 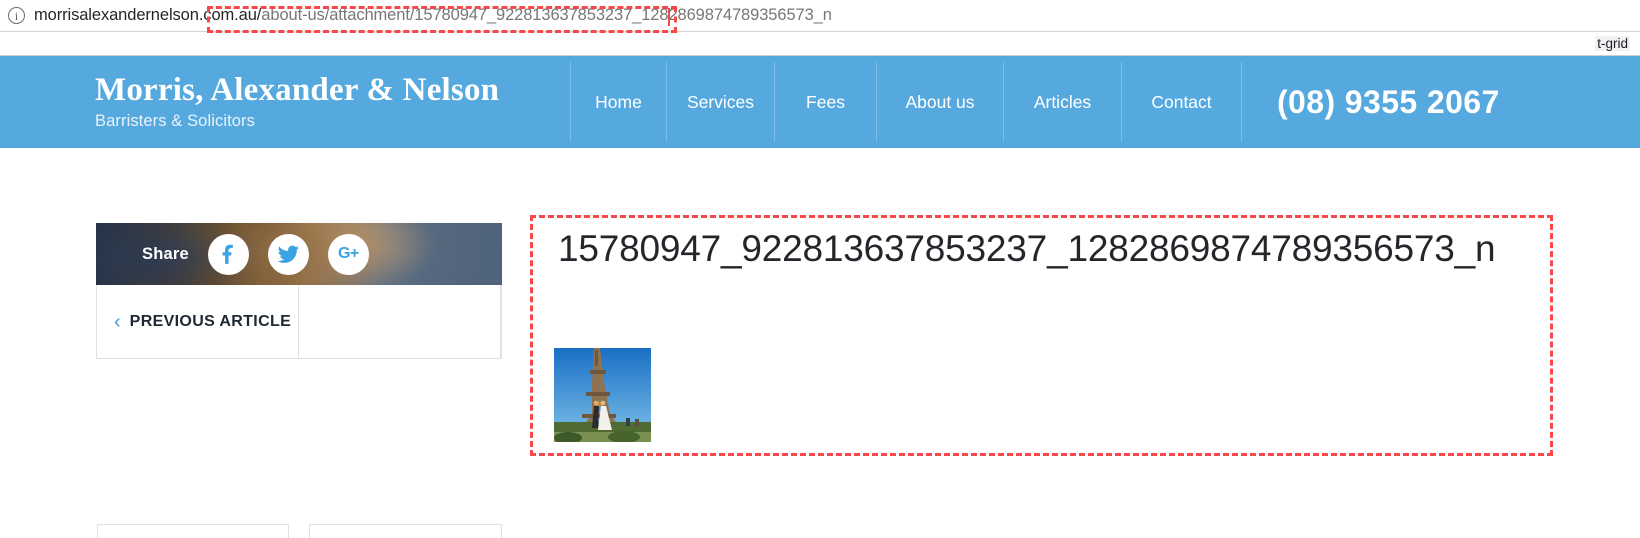 I want to click on share-bar-content: Share G+, so click(x=299, y=254).